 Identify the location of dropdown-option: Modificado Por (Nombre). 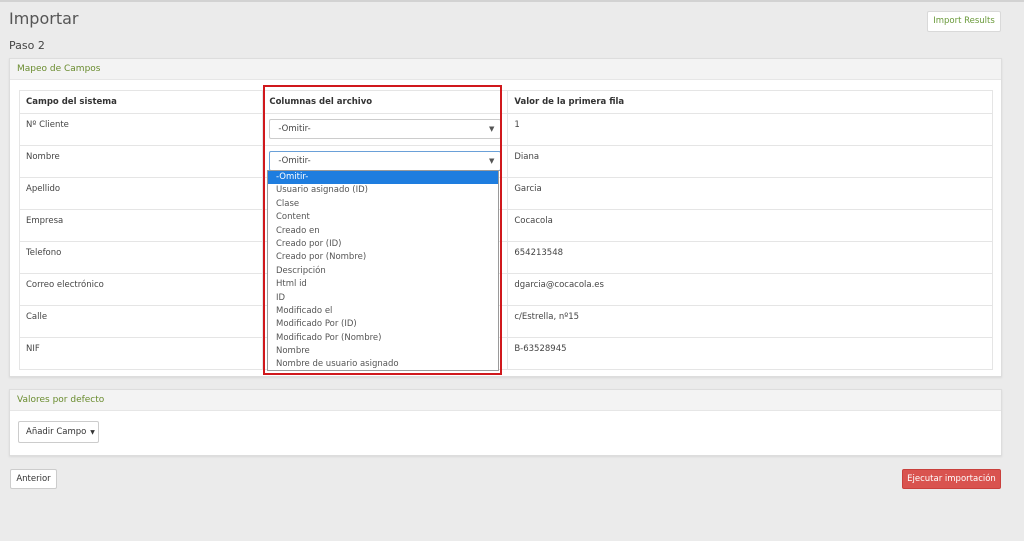
(383, 338).